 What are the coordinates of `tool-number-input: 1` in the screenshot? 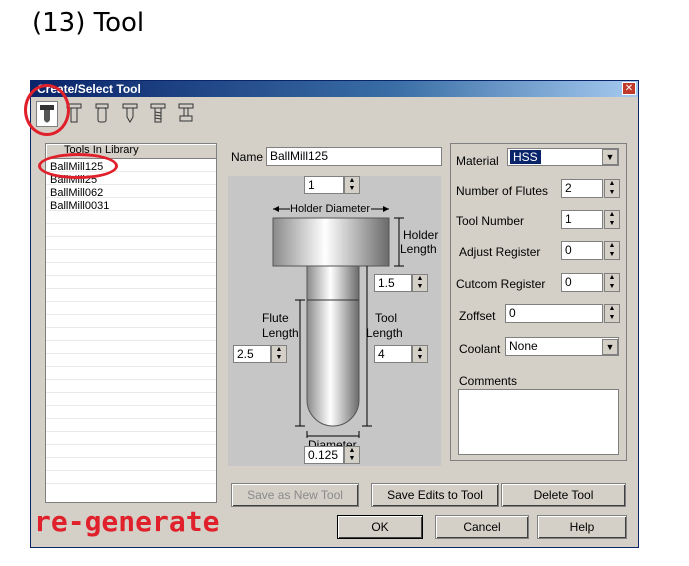 It's located at (582, 219).